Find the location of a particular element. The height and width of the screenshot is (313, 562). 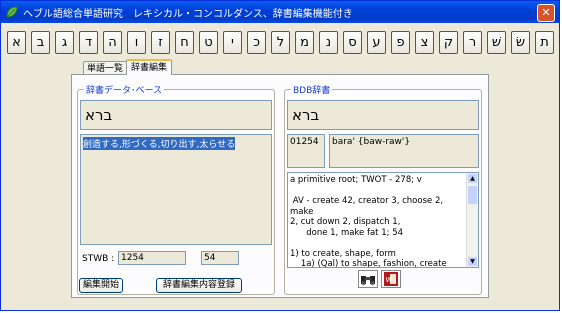

window-title: ヘブル語総合単語研究 レキシカル・コンコルダンス、辞書編集機能付き is located at coordinates (188, 14).